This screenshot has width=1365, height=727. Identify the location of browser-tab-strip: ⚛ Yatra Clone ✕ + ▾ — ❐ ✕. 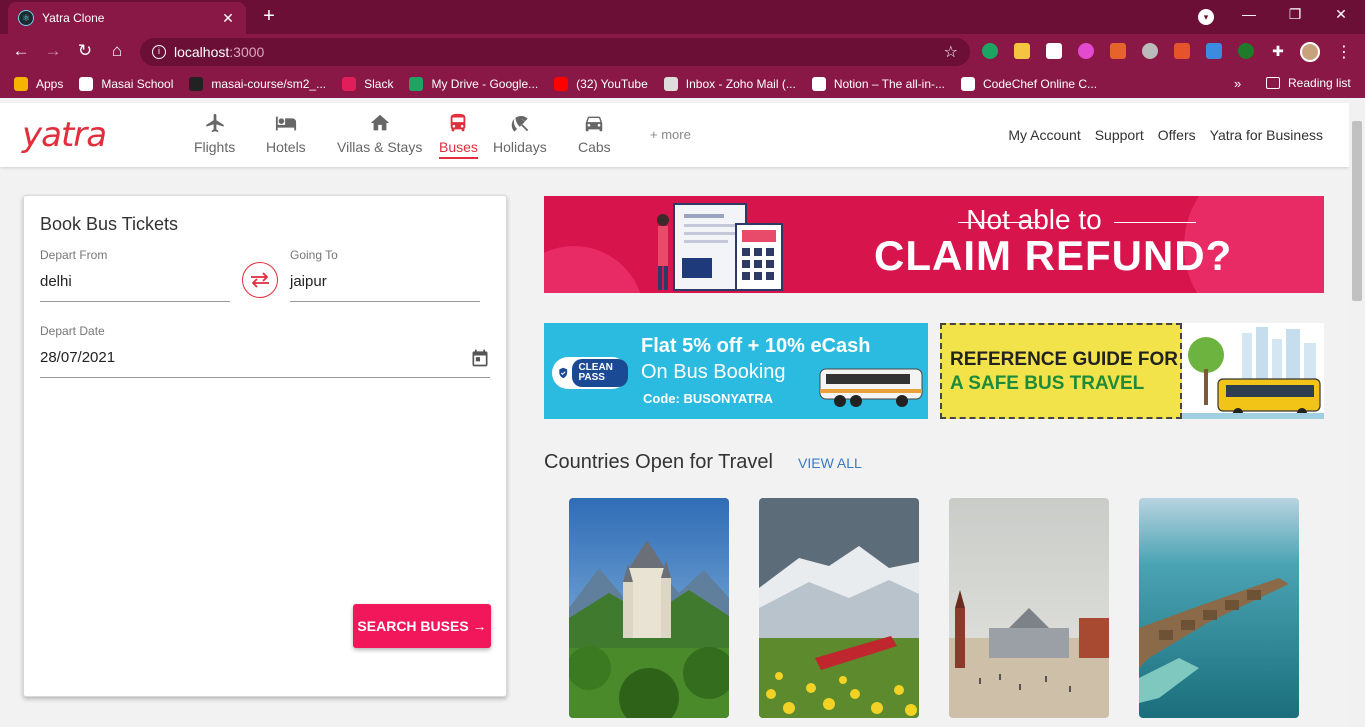
(682, 17).